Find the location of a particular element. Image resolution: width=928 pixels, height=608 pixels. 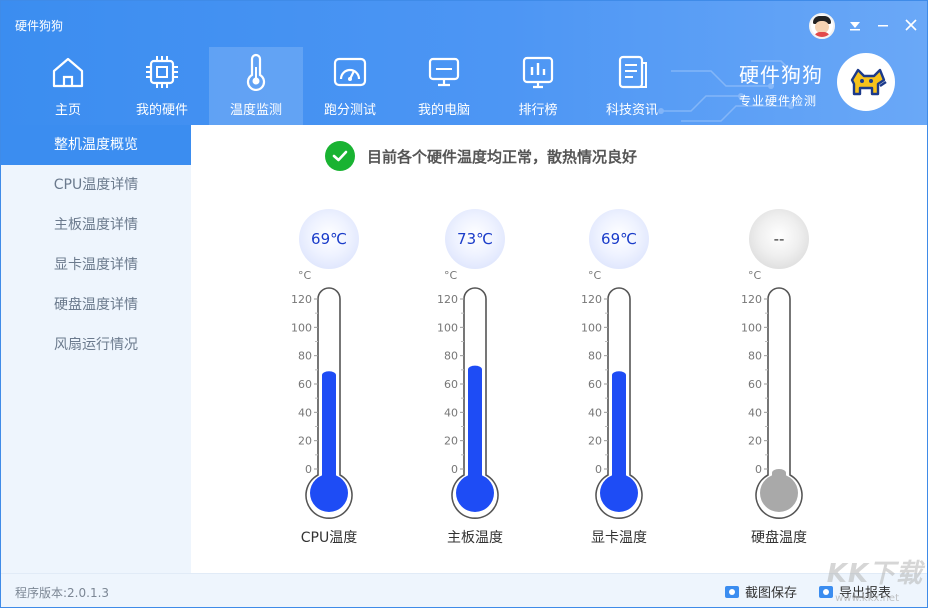

app-title: 硬件狗狗 is located at coordinates (39, 25).